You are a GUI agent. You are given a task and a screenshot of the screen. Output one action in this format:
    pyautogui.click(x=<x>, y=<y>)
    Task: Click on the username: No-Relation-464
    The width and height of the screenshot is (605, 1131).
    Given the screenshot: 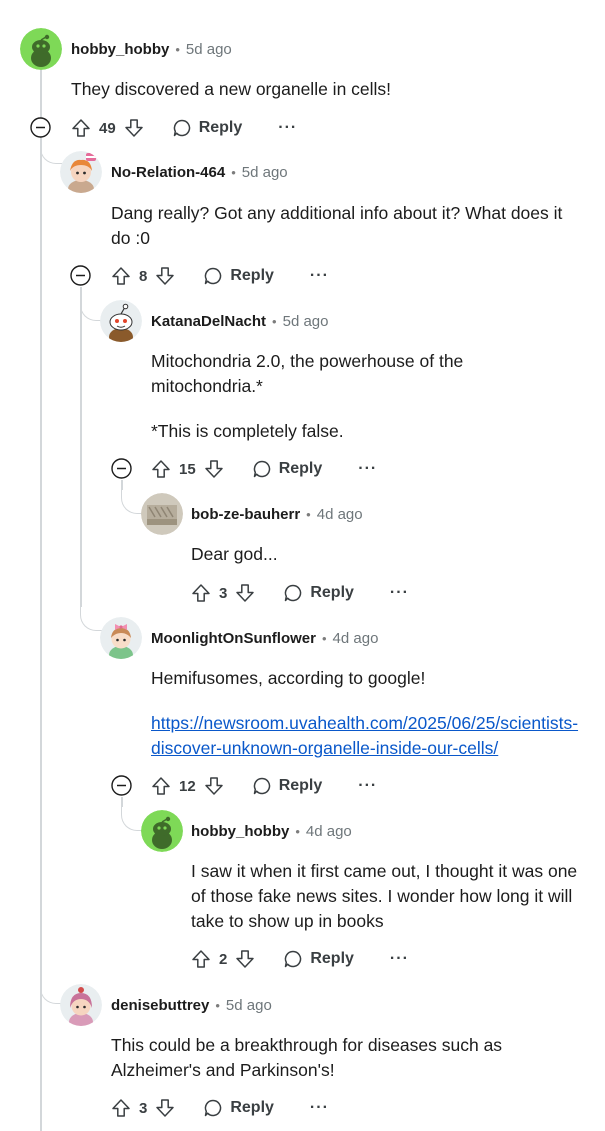 What is the action you would take?
    pyautogui.click(x=168, y=172)
    